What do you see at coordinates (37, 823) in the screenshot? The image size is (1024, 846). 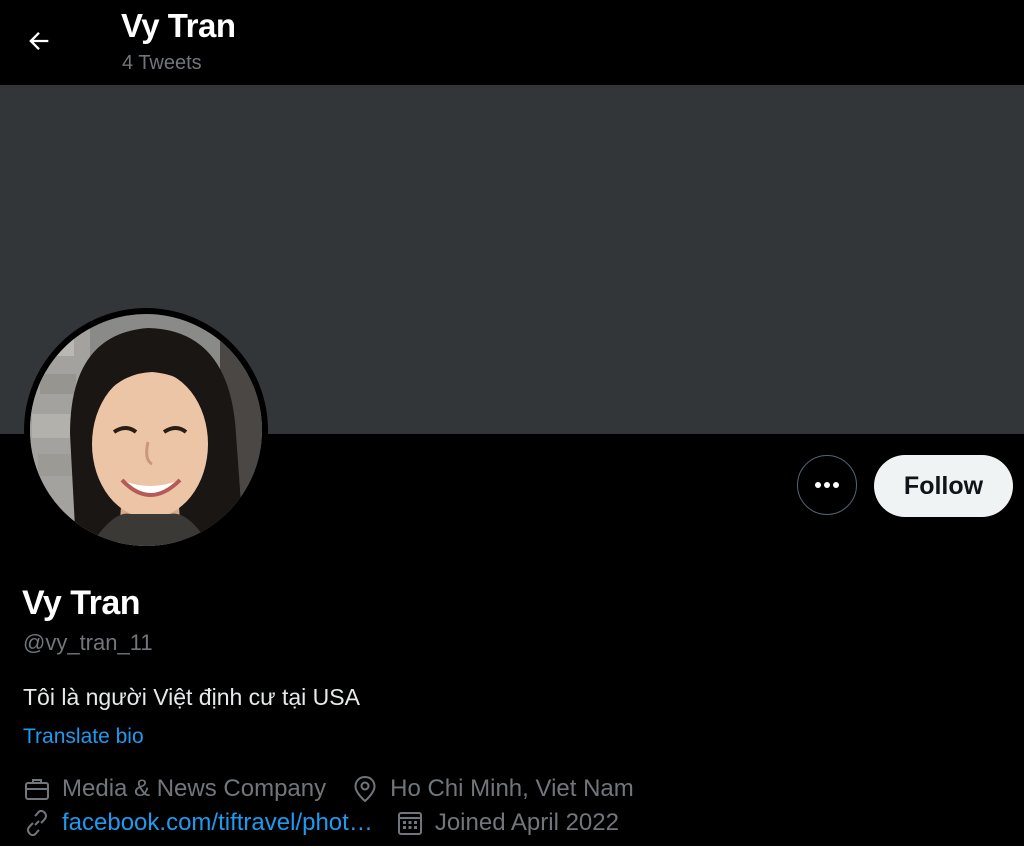 I see `link-icon` at bounding box center [37, 823].